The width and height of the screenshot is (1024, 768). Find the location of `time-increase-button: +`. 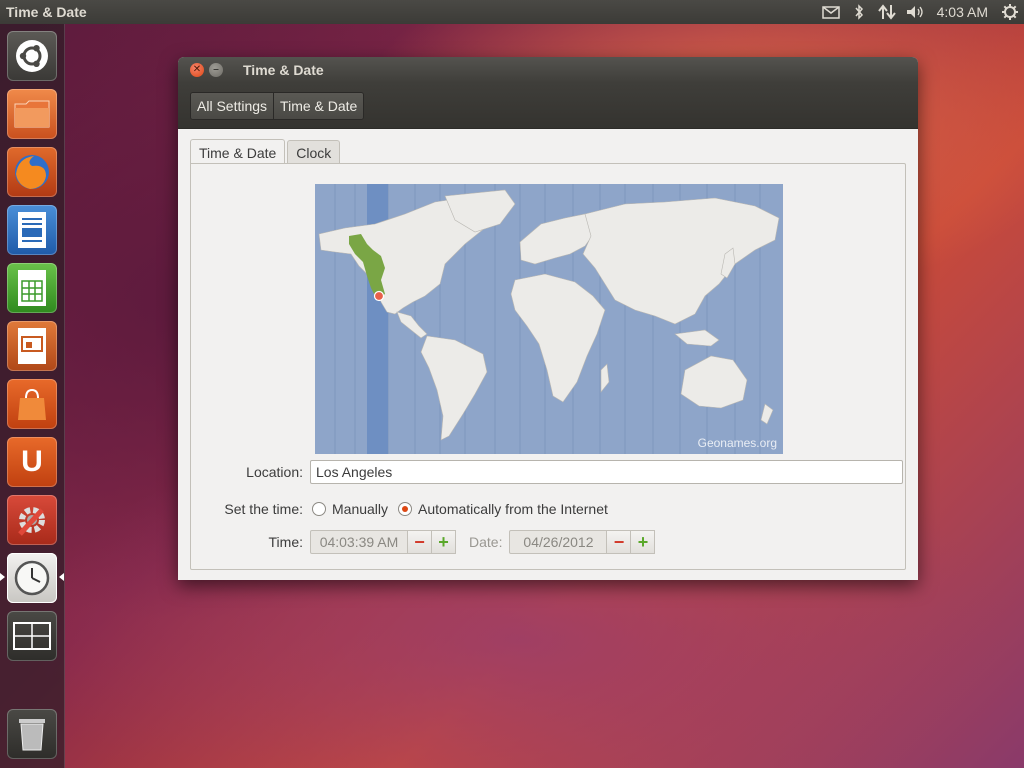

time-increase-button: + is located at coordinates (444, 542).